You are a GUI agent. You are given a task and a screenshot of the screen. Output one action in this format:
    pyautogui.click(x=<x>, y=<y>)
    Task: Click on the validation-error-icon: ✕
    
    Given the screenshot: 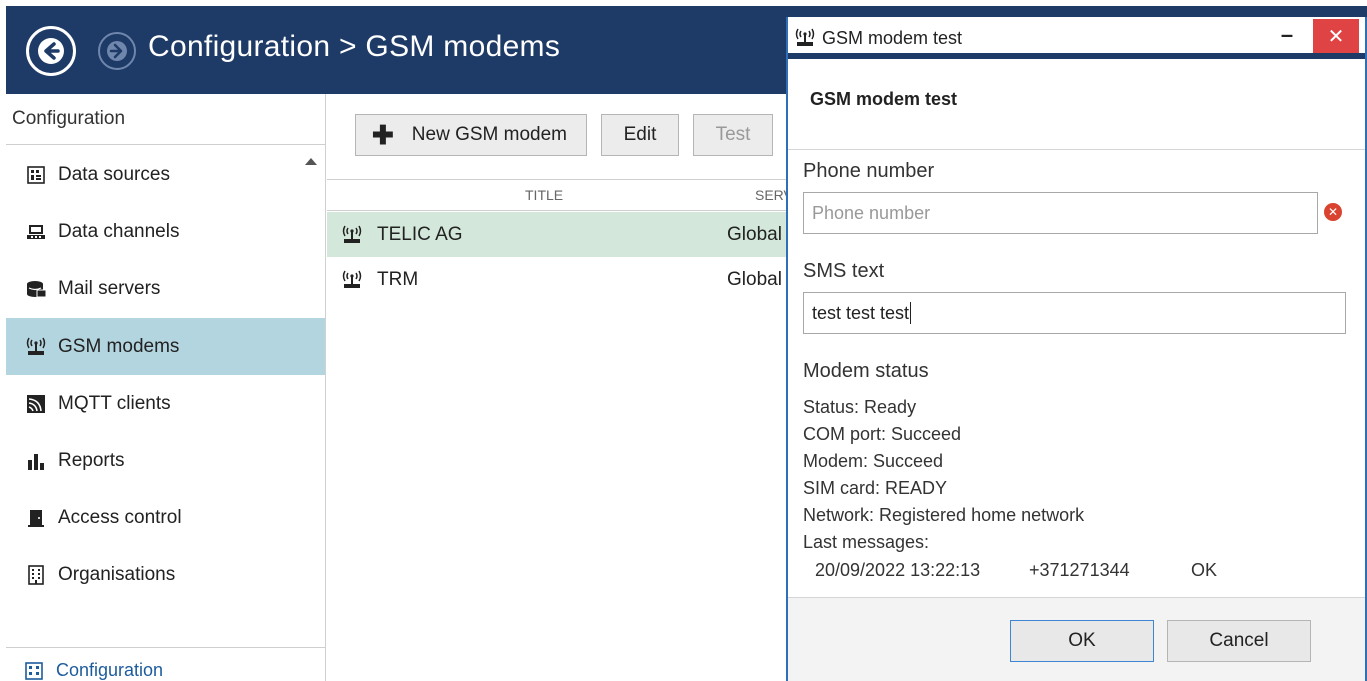 What is the action you would take?
    pyautogui.click(x=1333, y=212)
    